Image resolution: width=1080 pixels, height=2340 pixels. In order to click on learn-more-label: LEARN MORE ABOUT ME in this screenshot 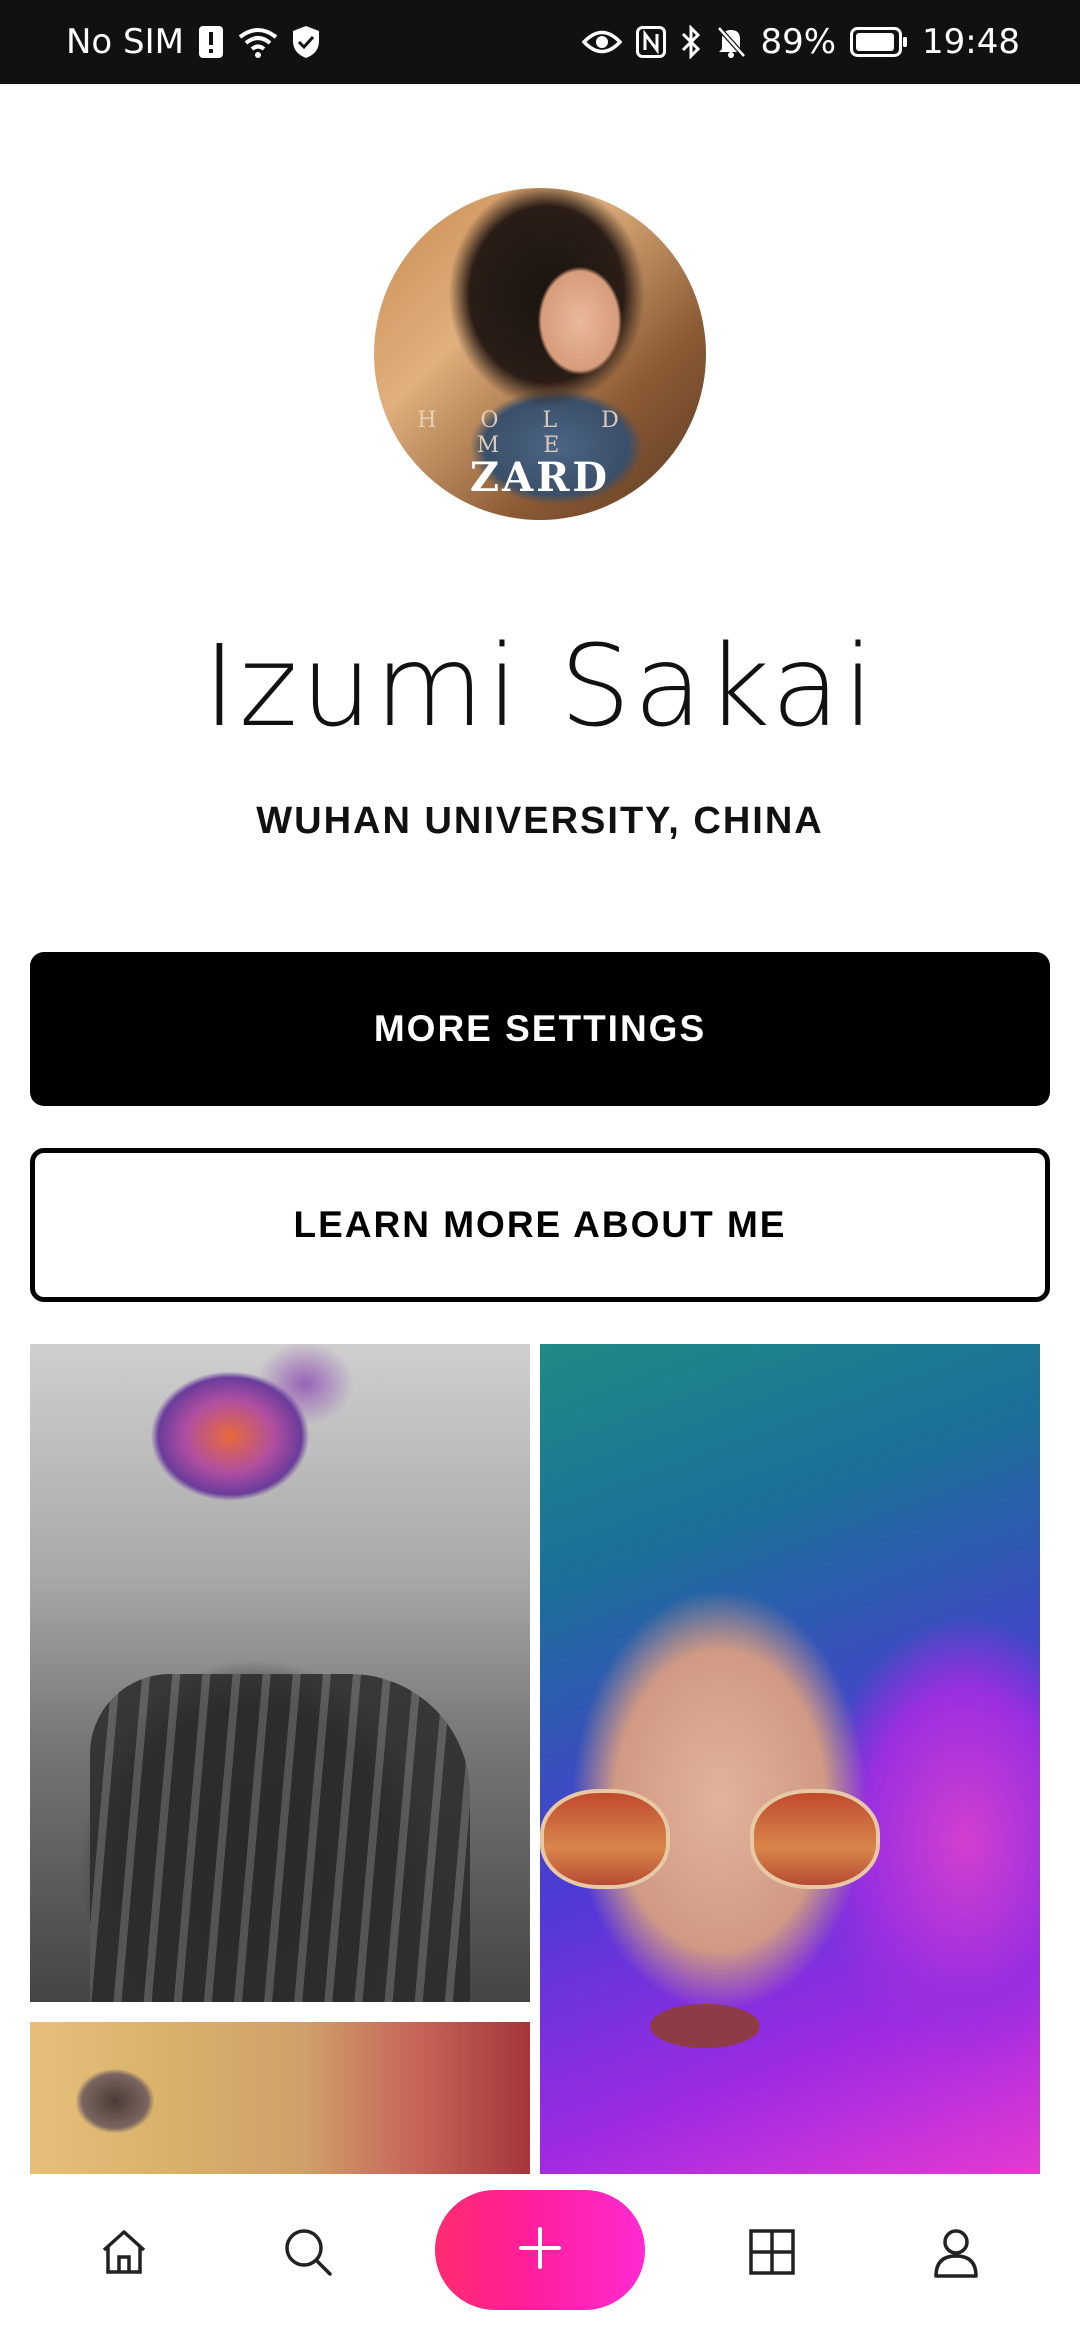, I will do `click(540, 1224)`.